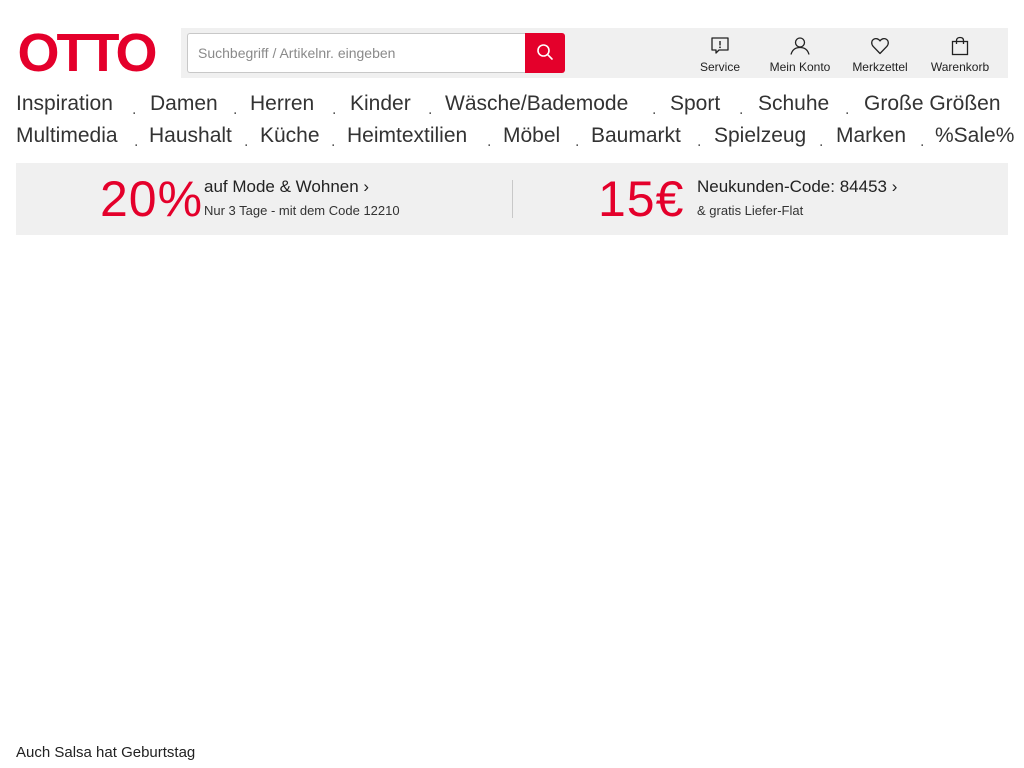  What do you see at coordinates (880, 67) in the screenshot?
I see `wishlist-label: Merkzettel` at bounding box center [880, 67].